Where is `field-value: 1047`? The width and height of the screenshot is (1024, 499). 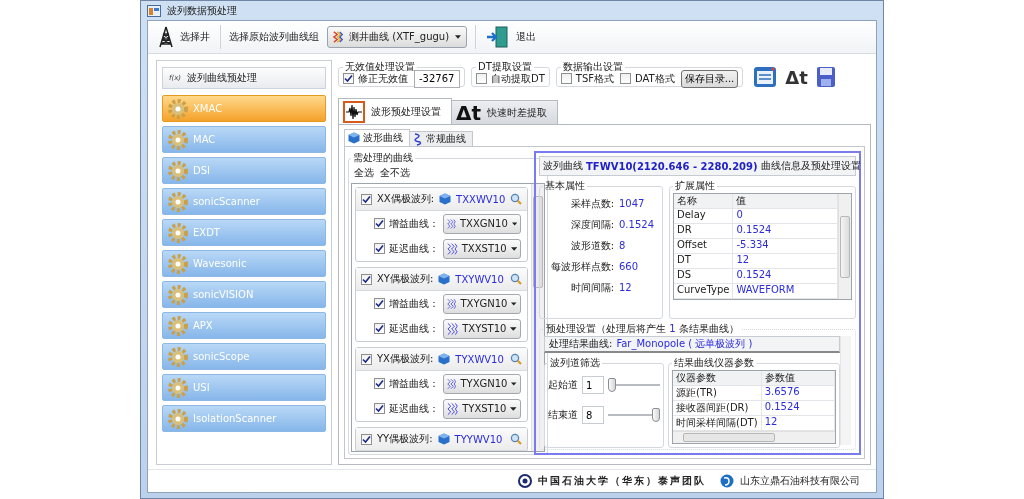
field-value: 1047 is located at coordinates (632, 203).